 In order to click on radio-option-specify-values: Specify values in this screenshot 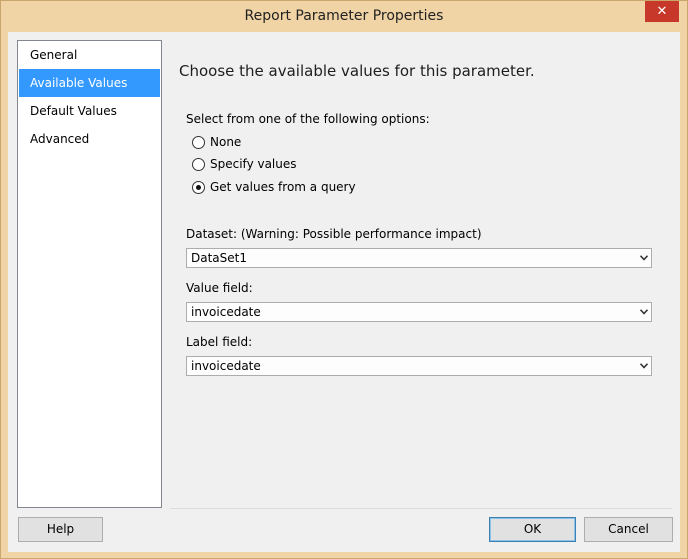, I will do `click(244, 164)`.